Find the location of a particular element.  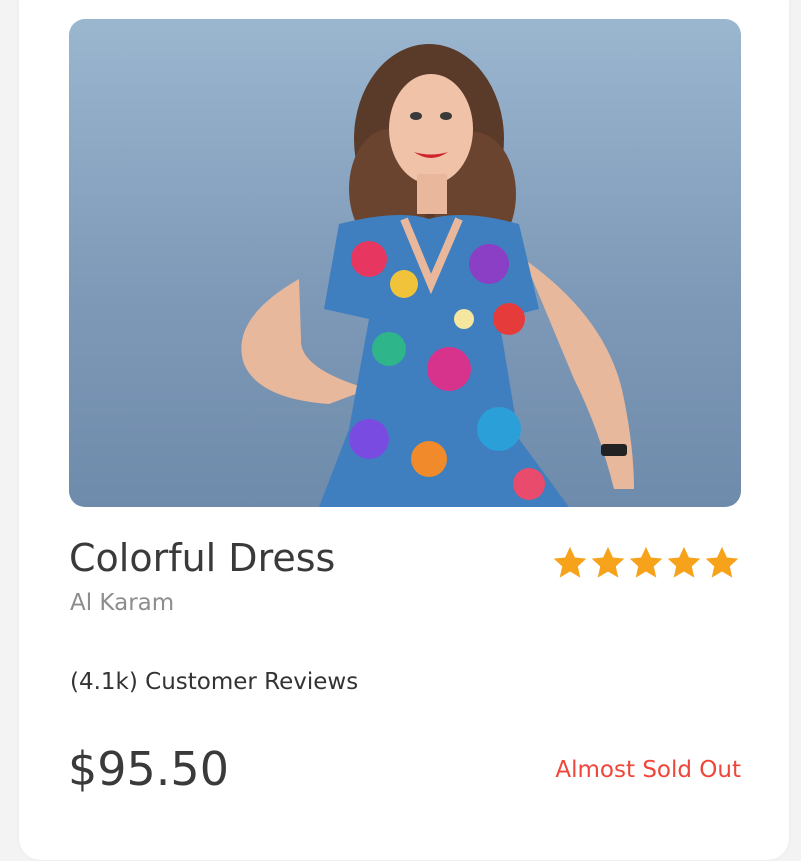

customer-reviews-link: (4.1k) Customer Reviews is located at coordinates (214, 682).